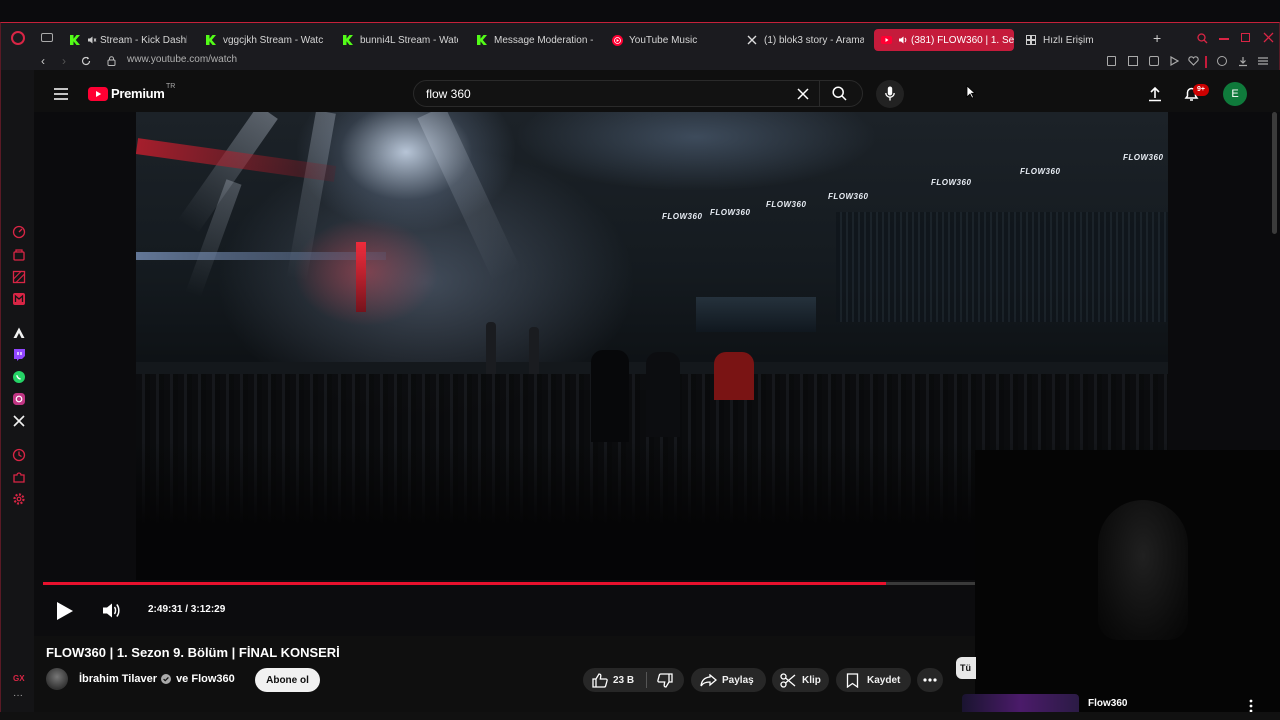 This screenshot has height=720, width=1280. What do you see at coordinates (1174, 61) in the screenshot?
I see `player-icon` at bounding box center [1174, 61].